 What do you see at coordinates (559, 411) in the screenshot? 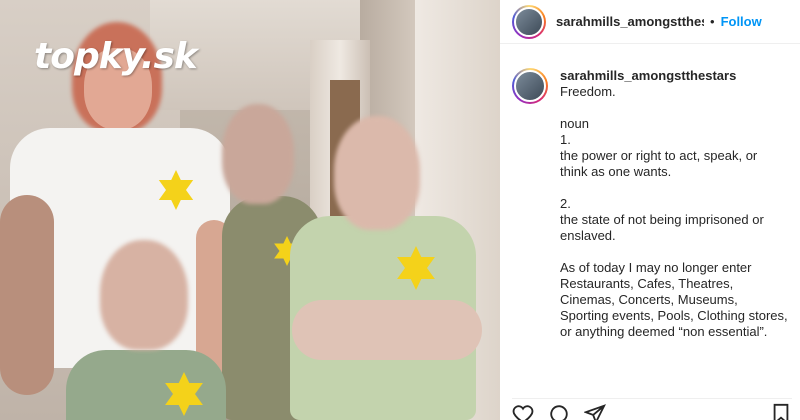
I see `comment-icon` at bounding box center [559, 411].